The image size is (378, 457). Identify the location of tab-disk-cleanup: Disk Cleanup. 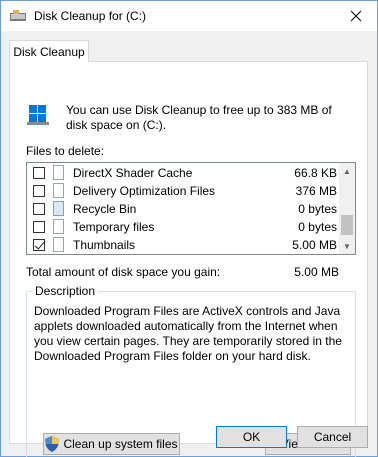
(49, 51).